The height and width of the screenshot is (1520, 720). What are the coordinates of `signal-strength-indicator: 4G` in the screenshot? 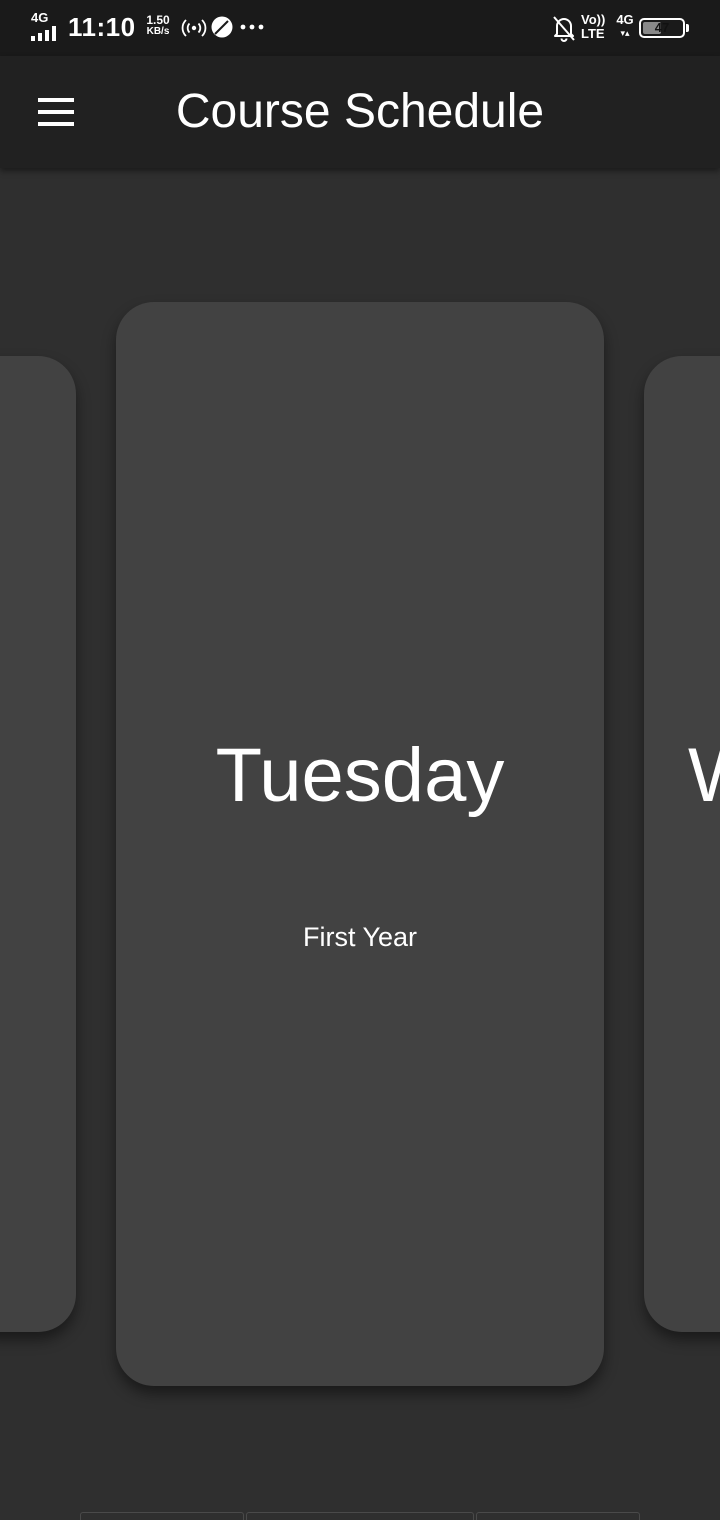 It's located at (47, 26).